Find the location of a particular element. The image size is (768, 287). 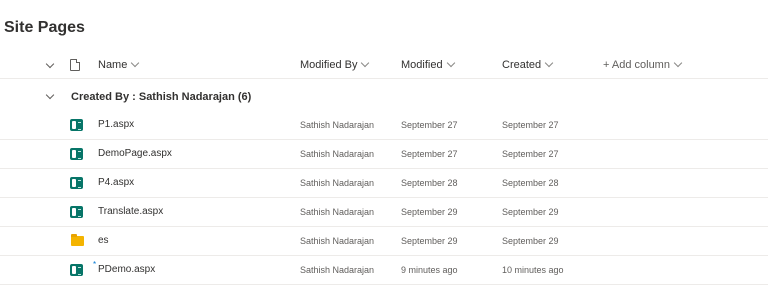

add-column-button: + Add column is located at coordinates (643, 64).